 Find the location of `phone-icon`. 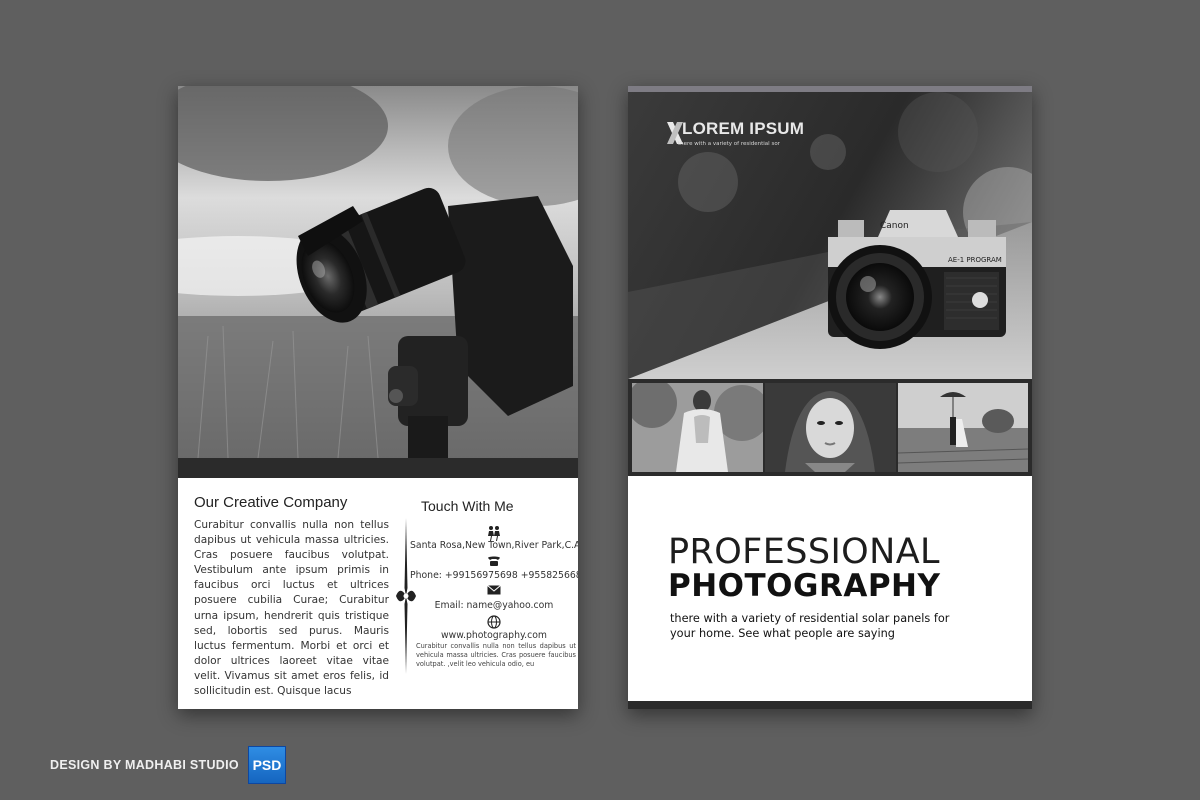

phone-icon is located at coordinates (494, 562).